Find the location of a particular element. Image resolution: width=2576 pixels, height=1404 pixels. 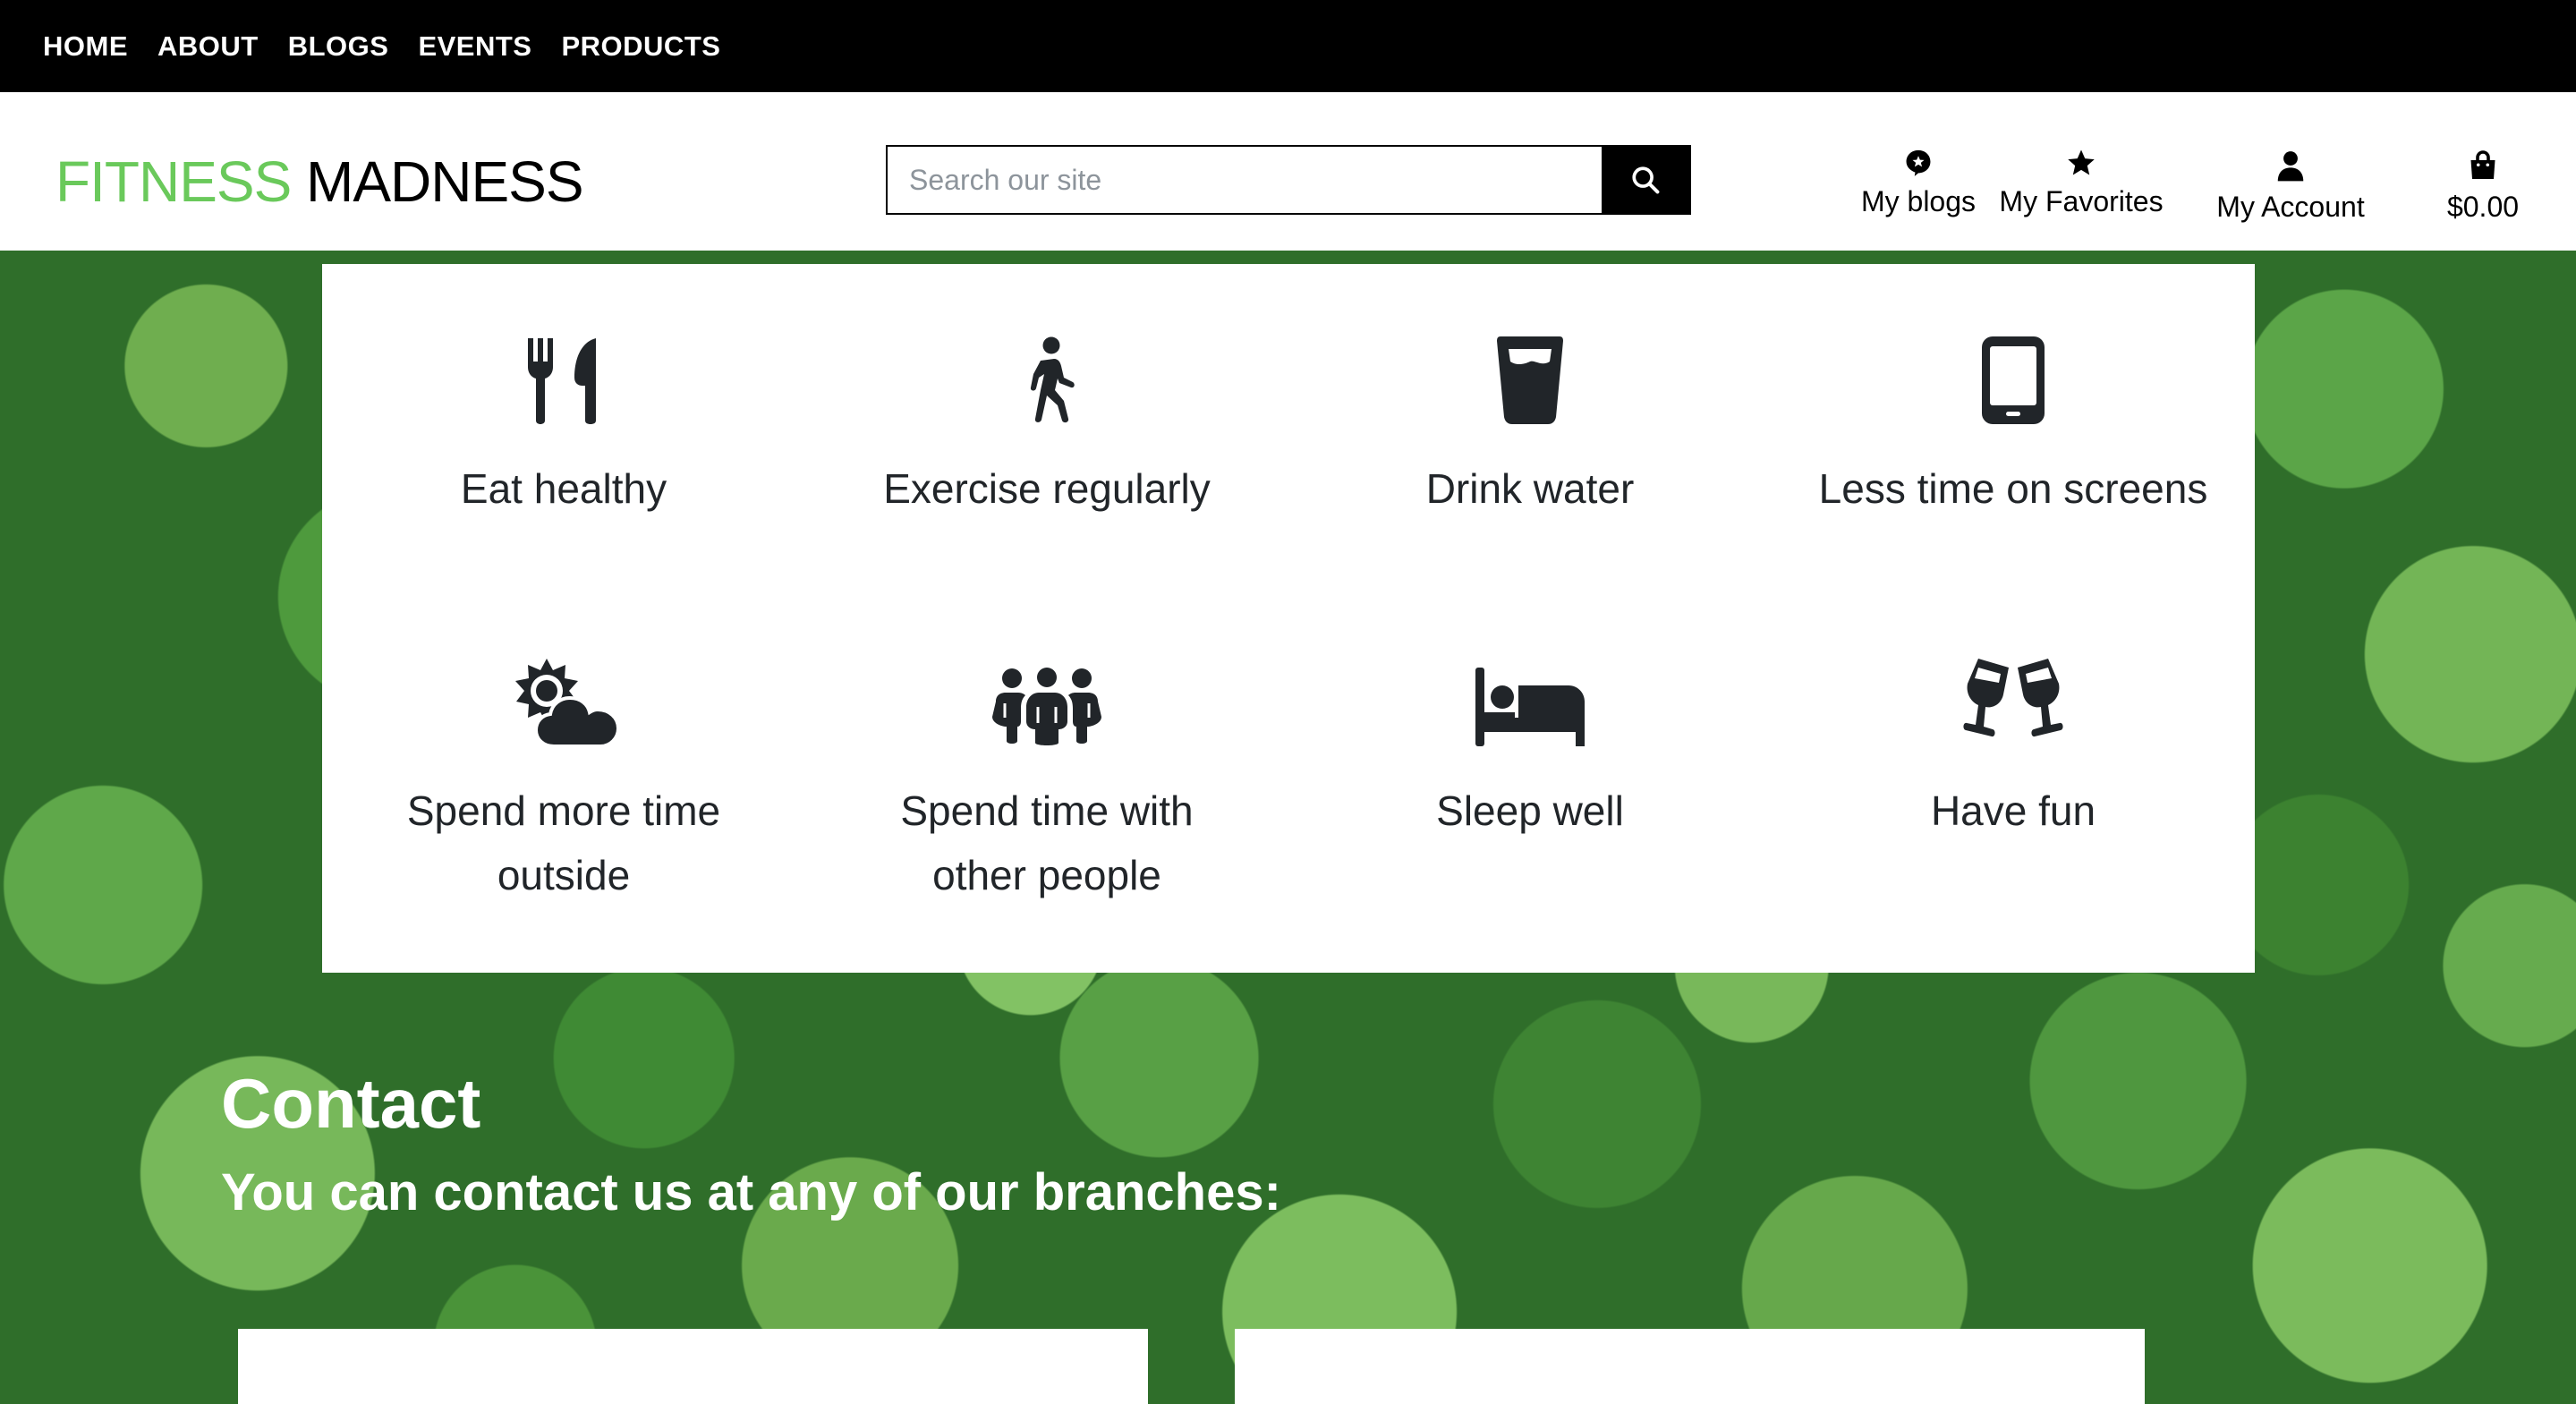

search-bar is located at coordinates (1288, 180).